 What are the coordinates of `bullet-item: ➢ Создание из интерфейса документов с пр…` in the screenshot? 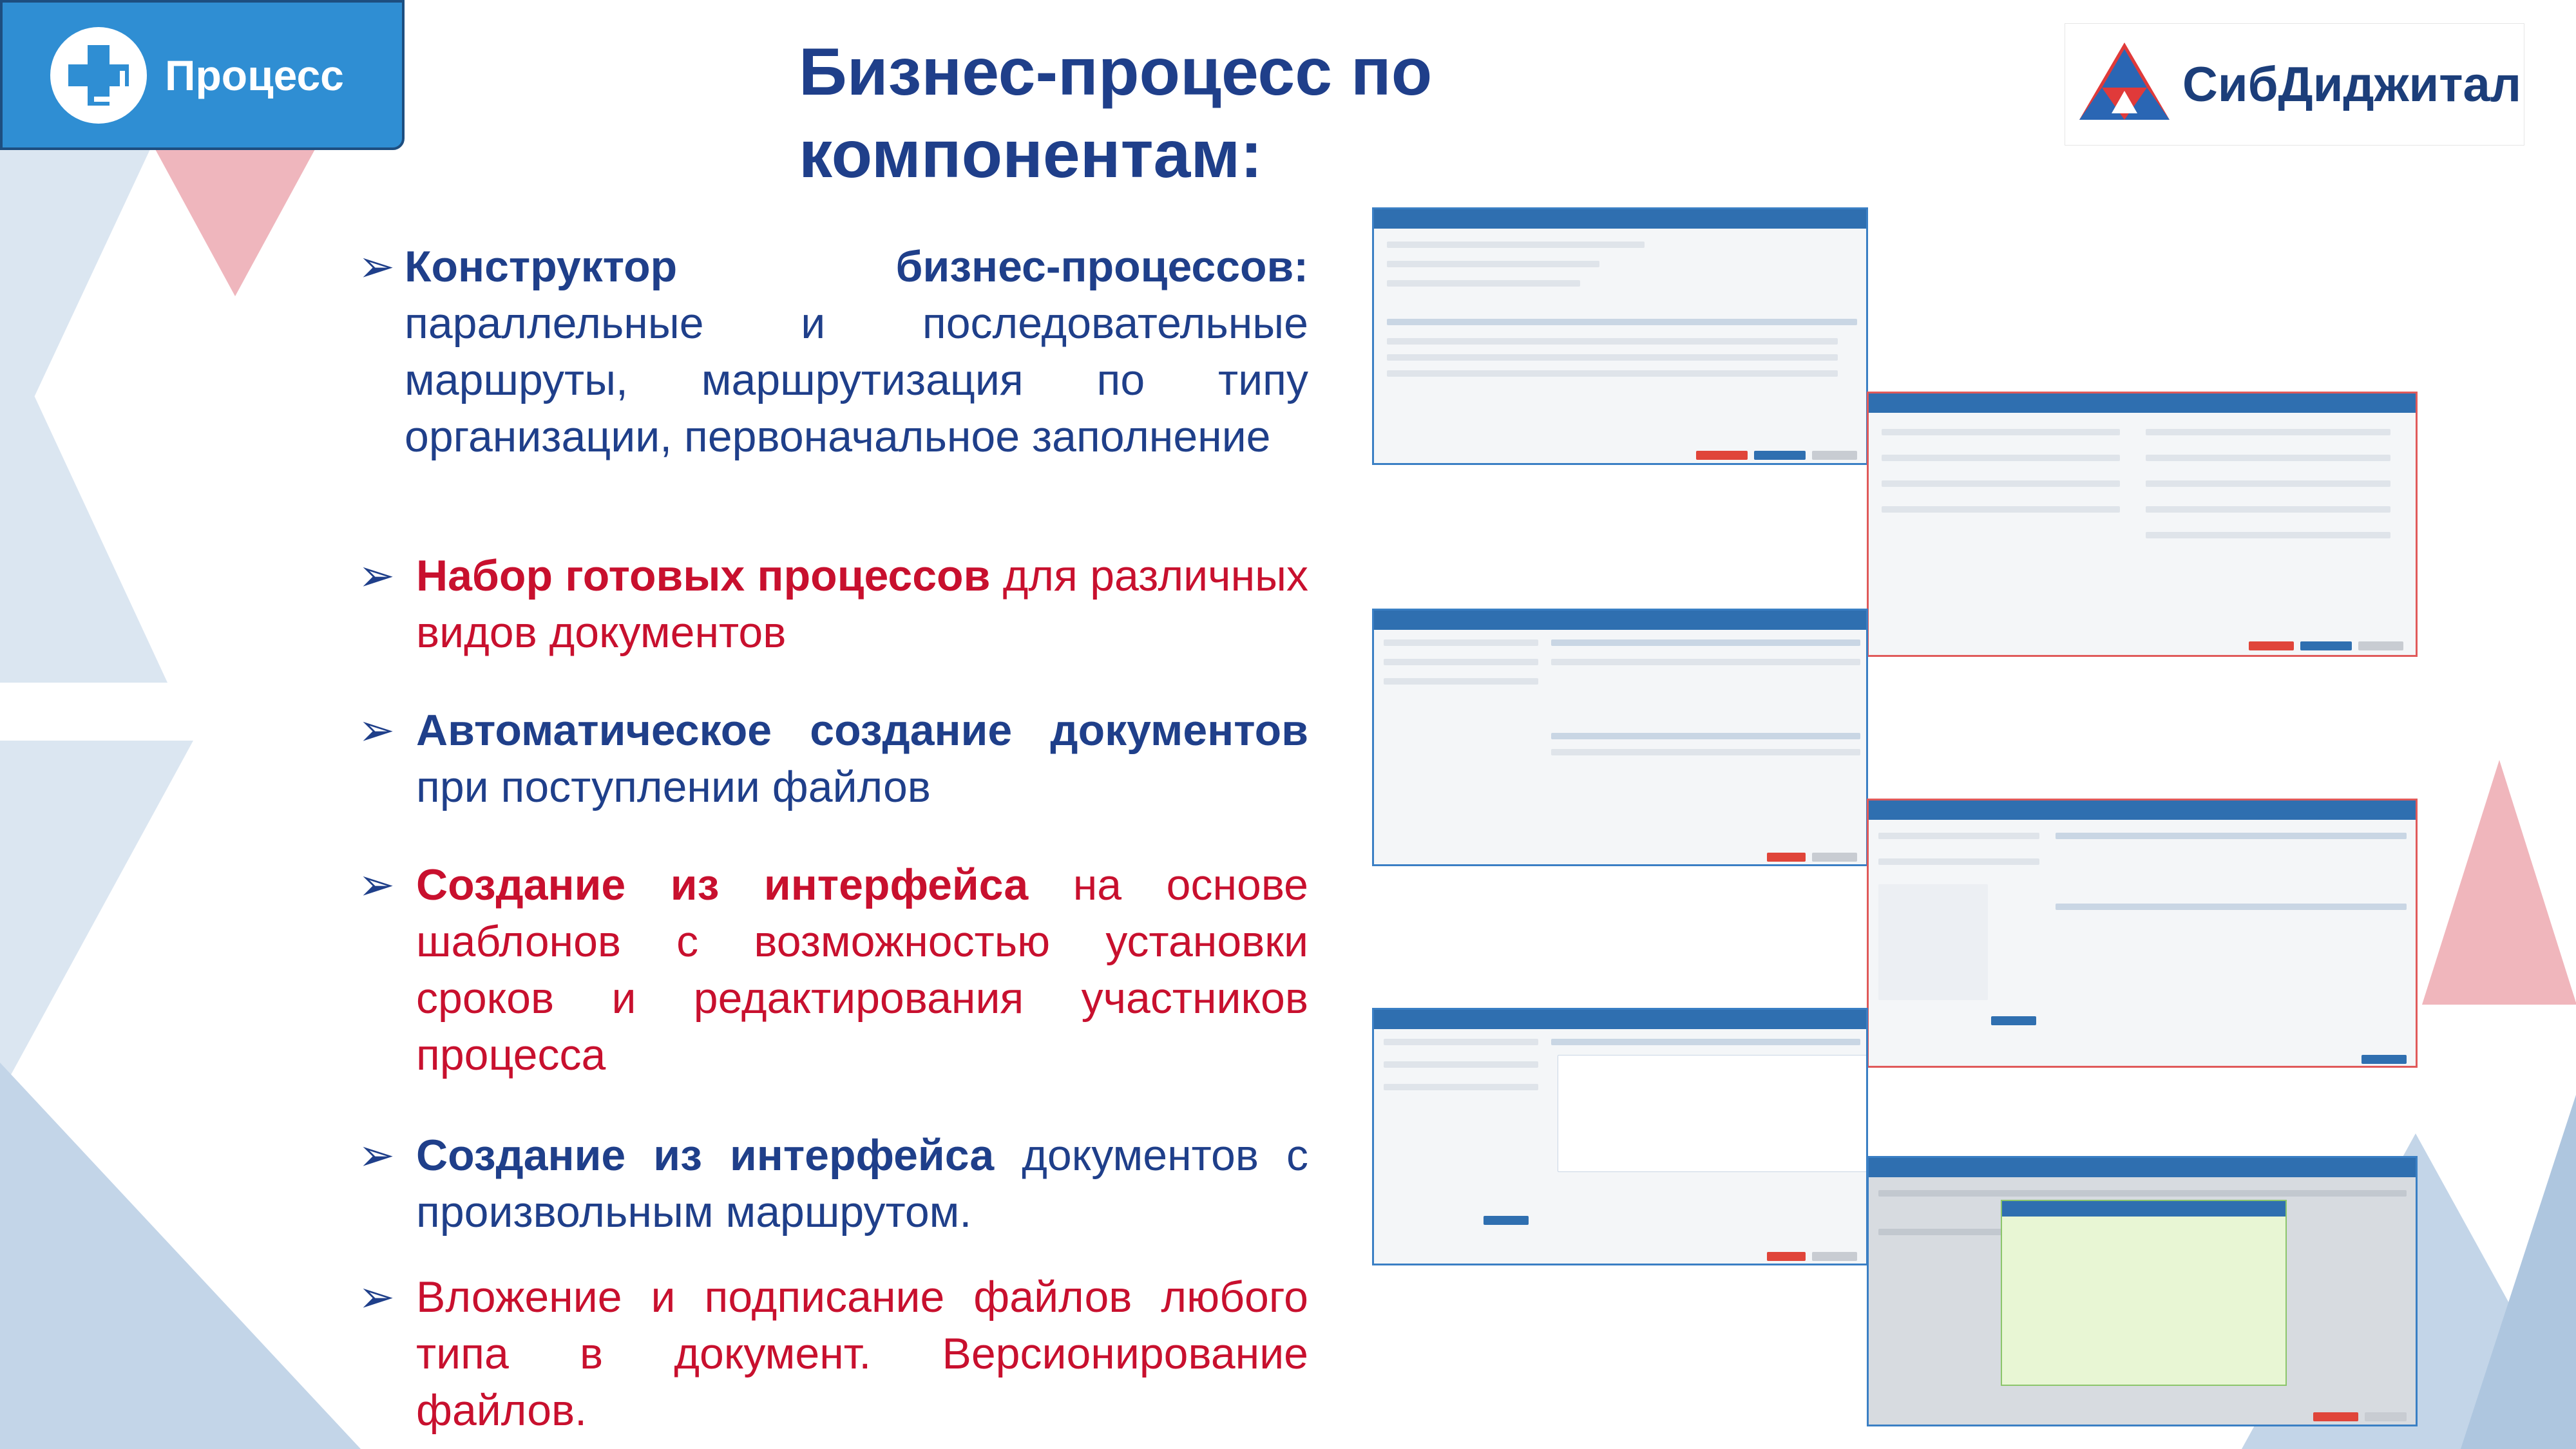 It's located at (833, 1183).